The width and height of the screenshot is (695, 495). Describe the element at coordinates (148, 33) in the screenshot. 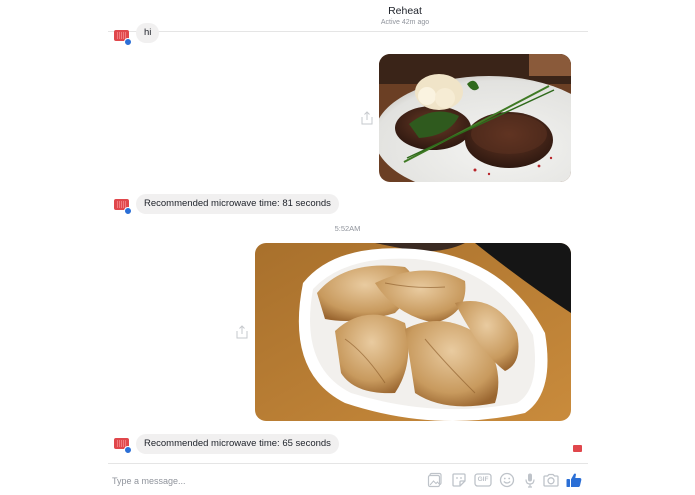

I see `message-bubble: hi` at that location.